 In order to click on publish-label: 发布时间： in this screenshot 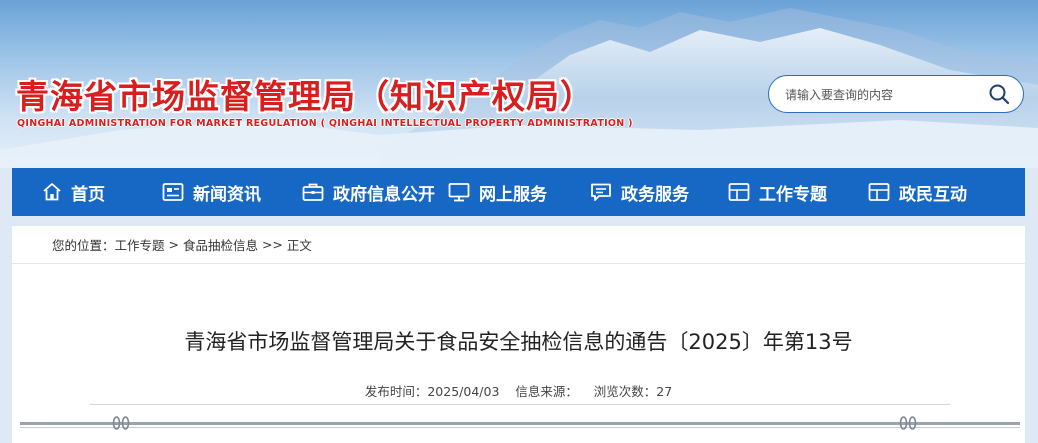, I will do `click(396, 391)`.